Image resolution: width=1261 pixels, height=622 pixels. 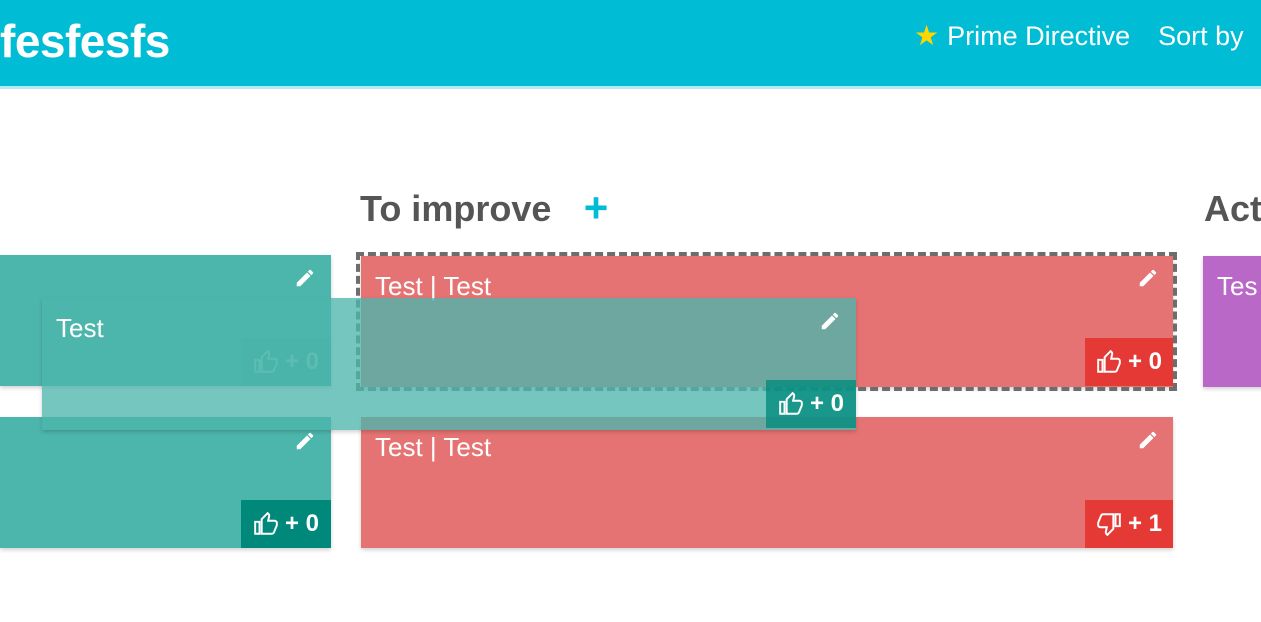 I want to click on vote-button: + 1, so click(x=1129, y=524).